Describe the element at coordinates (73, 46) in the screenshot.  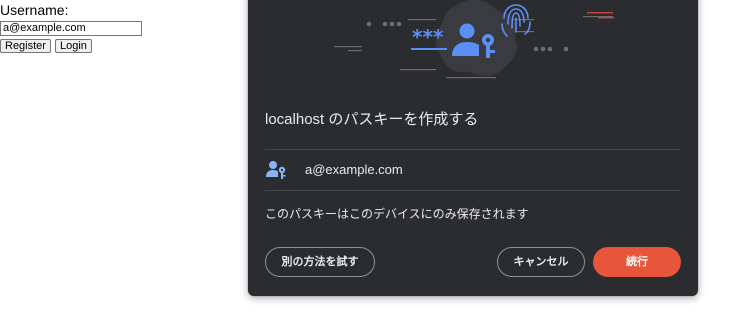
I see `login-button: Login` at that location.